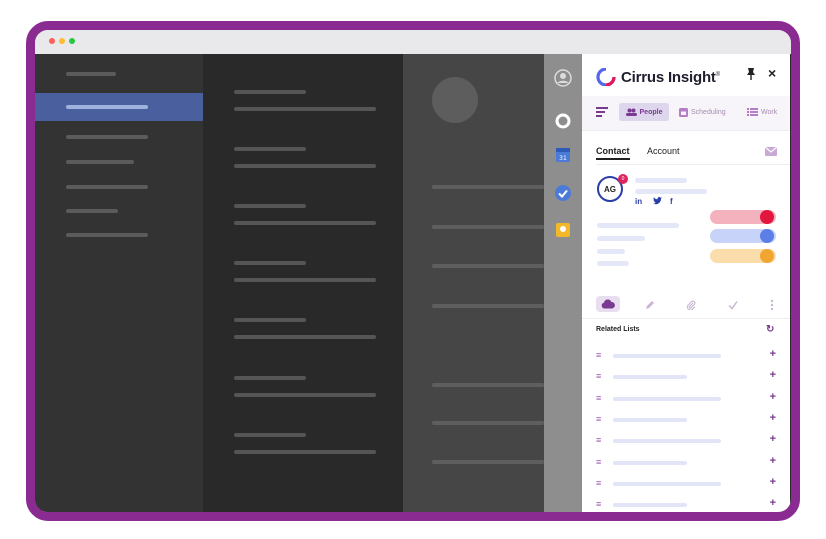  What do you see at coordinates (772, 73) in the screenshot?
I see `close-icon: ×` at bounding box center [772, 73].